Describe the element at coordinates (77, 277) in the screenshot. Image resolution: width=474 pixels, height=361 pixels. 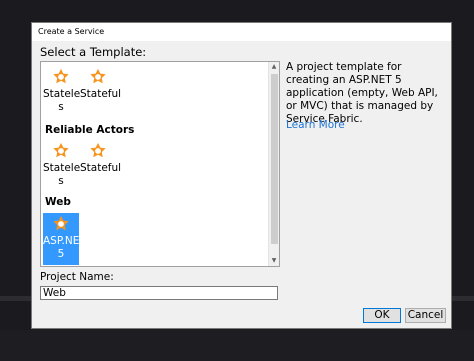
I see `project-name-label: Project Name:` at that location.